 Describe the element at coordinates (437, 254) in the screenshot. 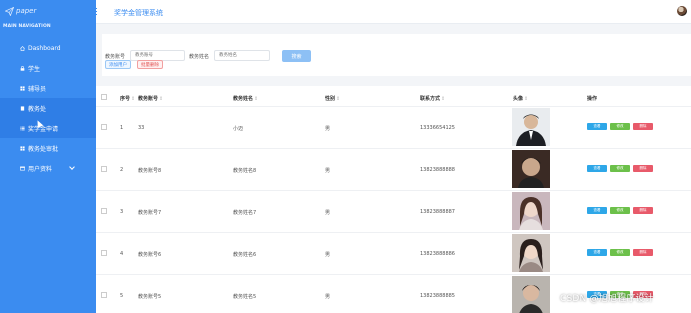

I see `cell-phone: 13823888886` at that location.